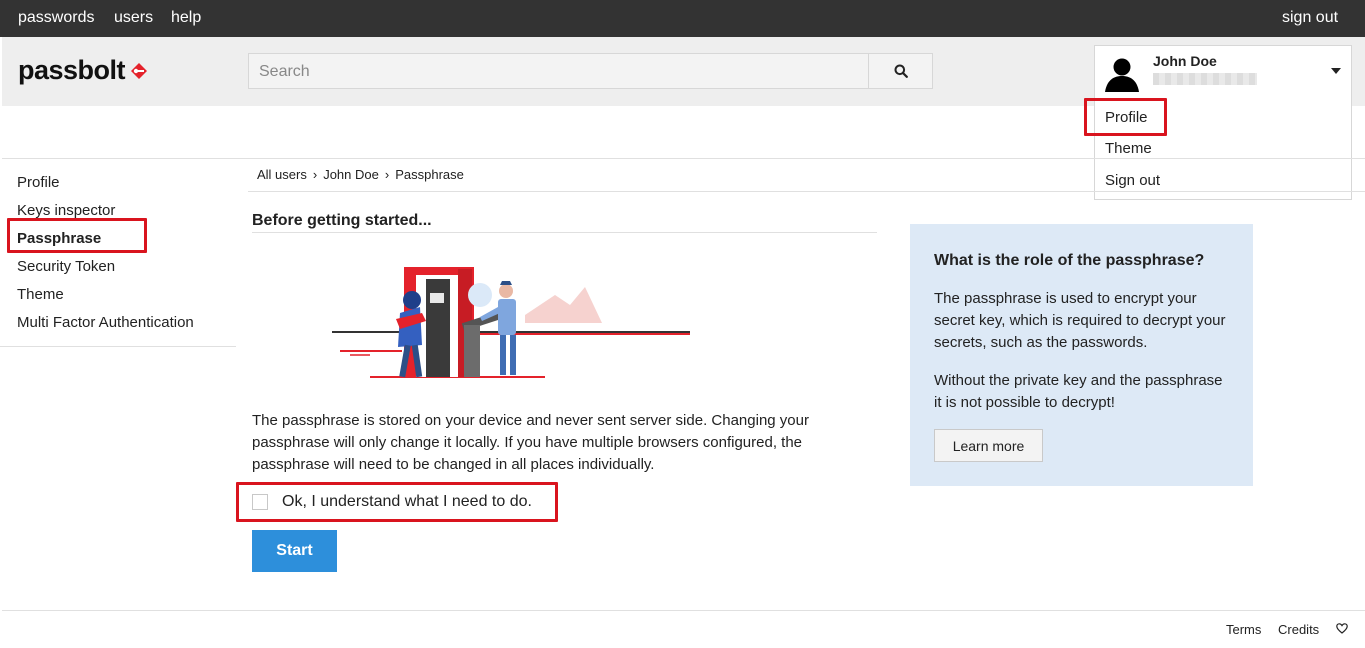  Describe the element at coordinates (511, 322) in the screenshot. I see `security-illustration` at that location.